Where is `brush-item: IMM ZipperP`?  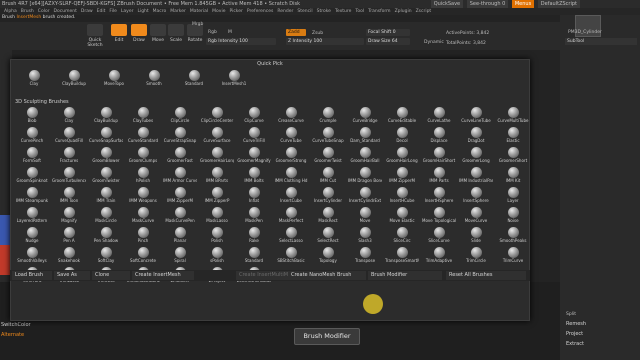
brush-item: IMM ZipperP is located at coordinates (217, 197).